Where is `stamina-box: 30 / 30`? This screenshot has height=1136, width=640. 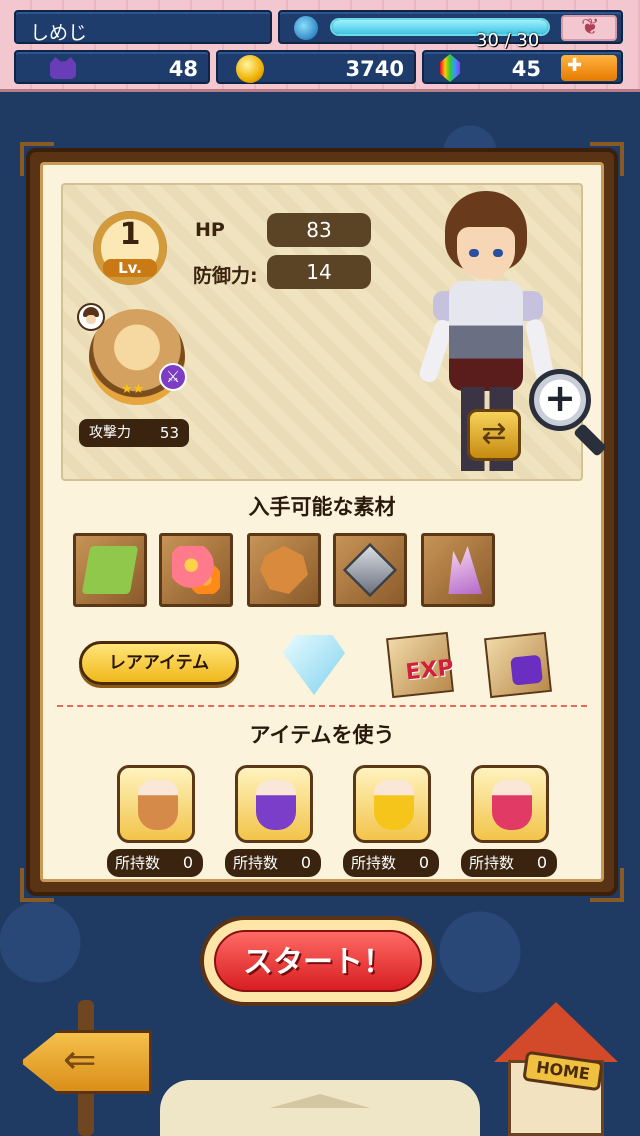
stamina-box: 30 / 30 is located at coordinates (450, 30).